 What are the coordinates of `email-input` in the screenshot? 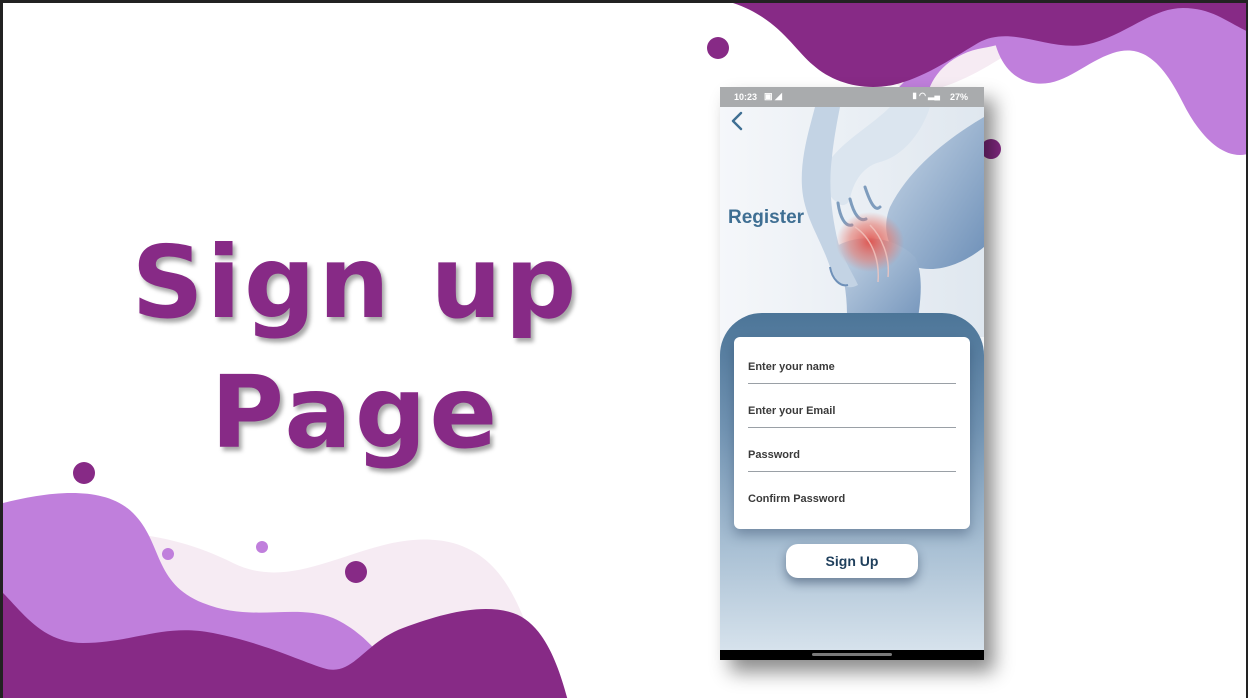 It's located at (852, 411).